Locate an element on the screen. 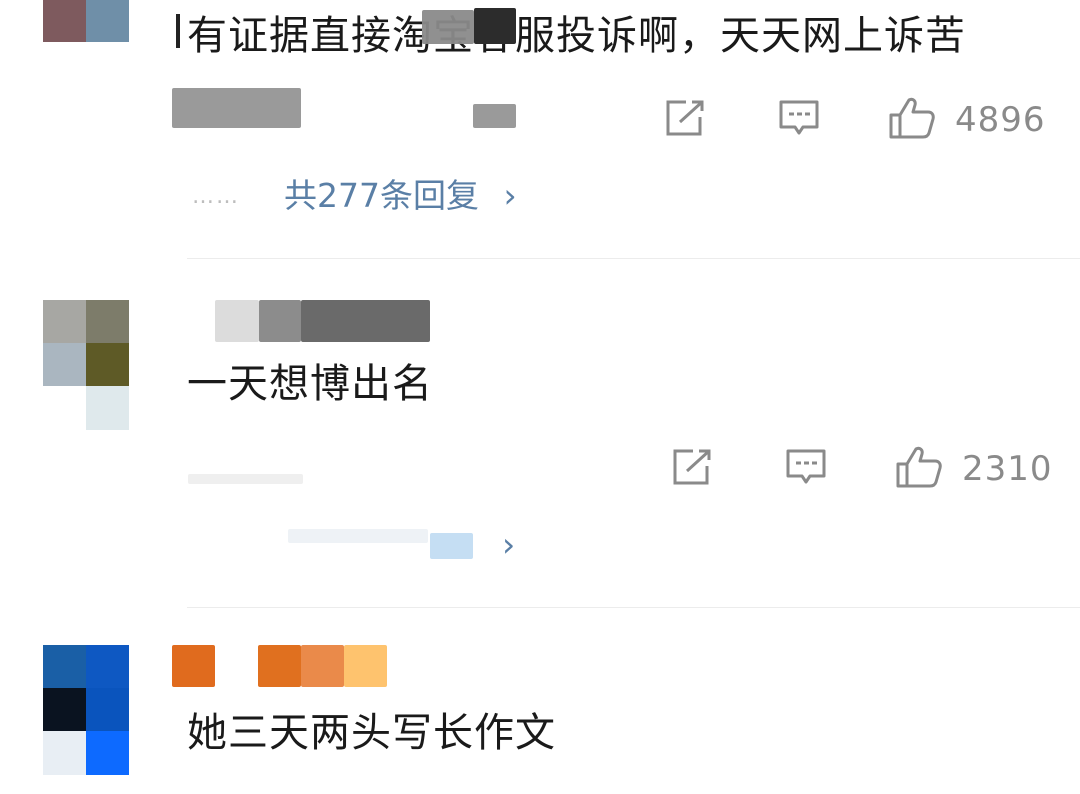 The image size is (1080, 794). like-count: 4896 is located at coordinates (1000, 120).